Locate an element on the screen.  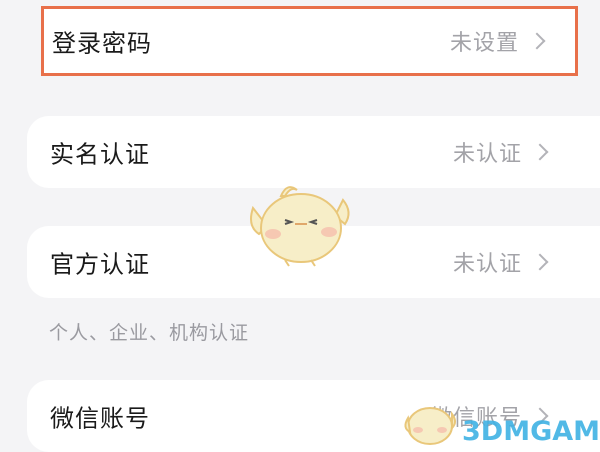
login-password-row: 登录密码 未设置 is located at coordinates (309, 41).